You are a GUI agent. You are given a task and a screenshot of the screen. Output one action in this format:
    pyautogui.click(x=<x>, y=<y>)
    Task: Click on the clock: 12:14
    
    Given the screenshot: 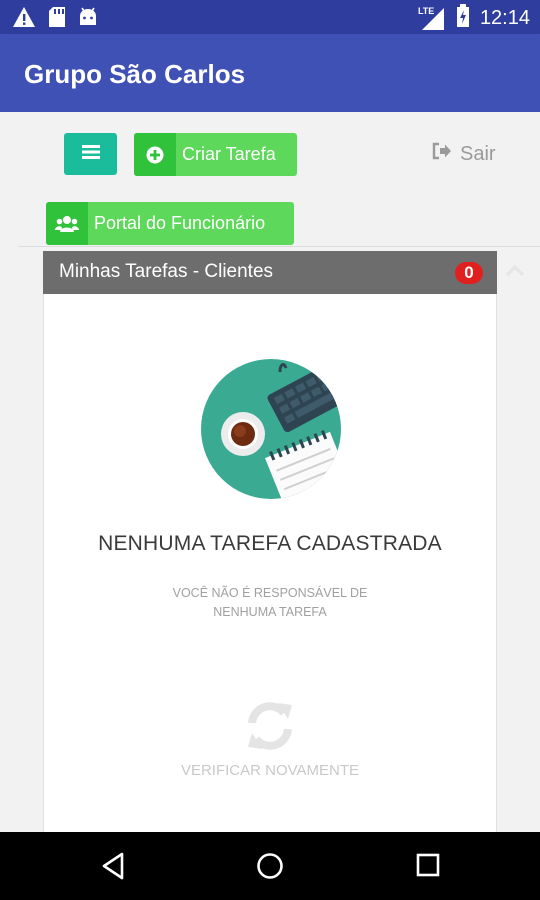 What is the action you would take?
    pyautogui.click(x=504, y=18)
    